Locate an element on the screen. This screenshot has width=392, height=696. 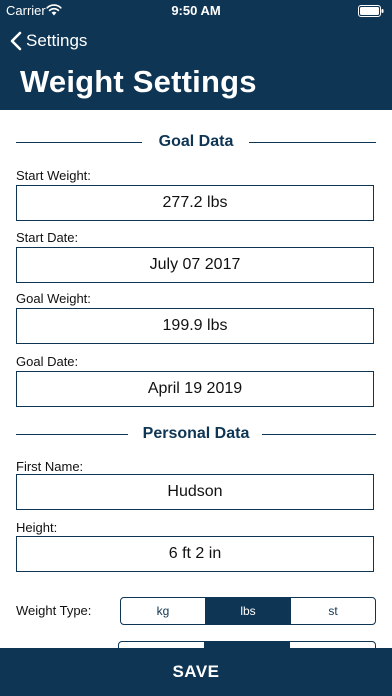
first-name-label: First Name: is located at coordinates (50, 466).